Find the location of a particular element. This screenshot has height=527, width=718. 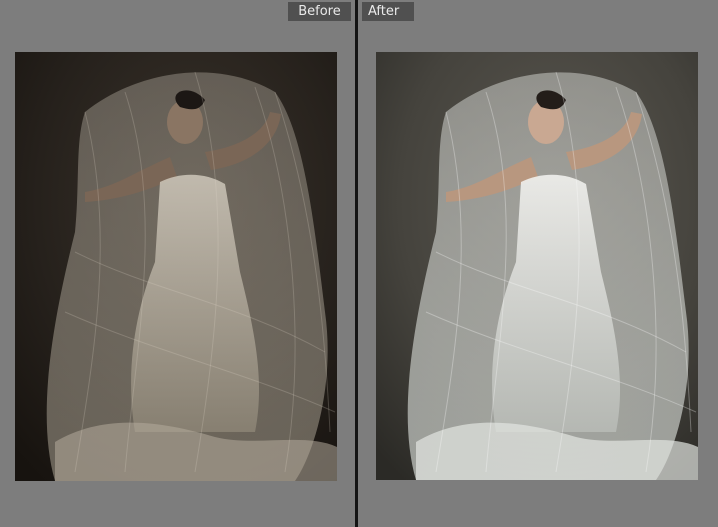

before-label: Before is located at coordinates (319, 11).